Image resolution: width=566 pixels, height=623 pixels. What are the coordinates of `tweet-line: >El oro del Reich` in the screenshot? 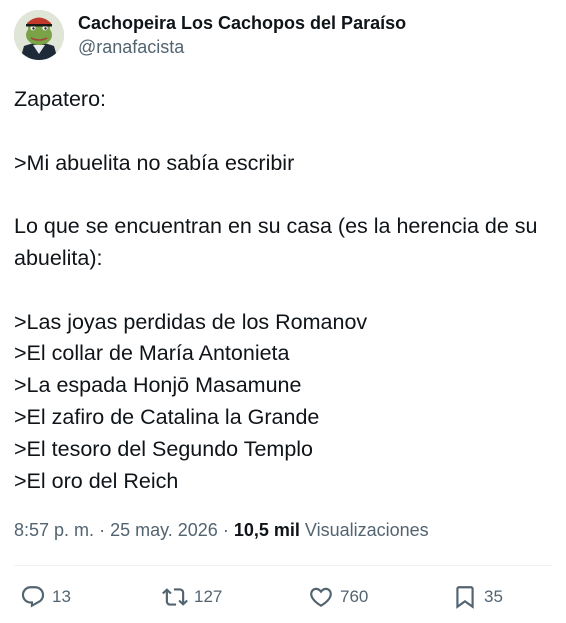 It's located at (96, 480).